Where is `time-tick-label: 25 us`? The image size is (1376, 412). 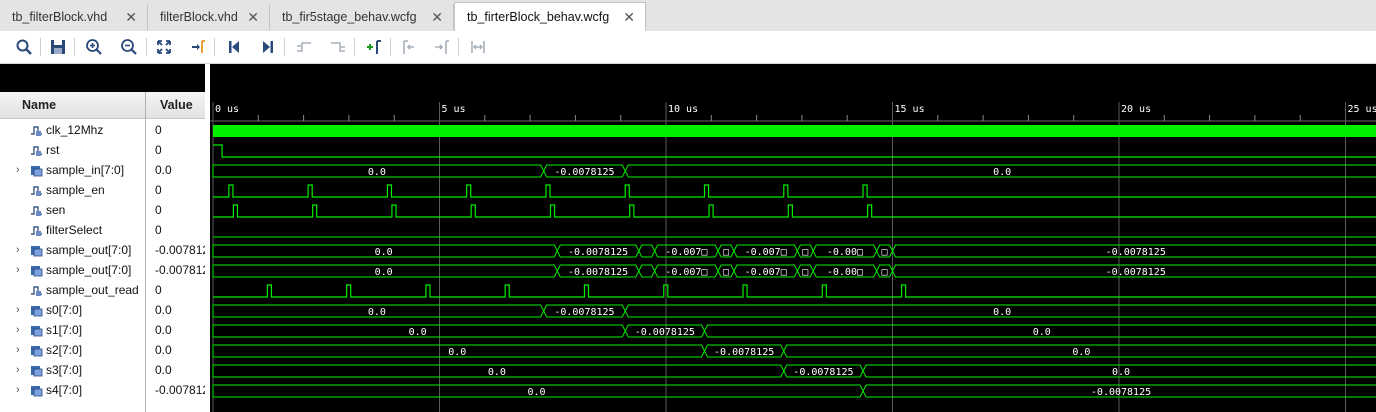
time-tick-label: 25 us is located at coordinates (1362, 109).